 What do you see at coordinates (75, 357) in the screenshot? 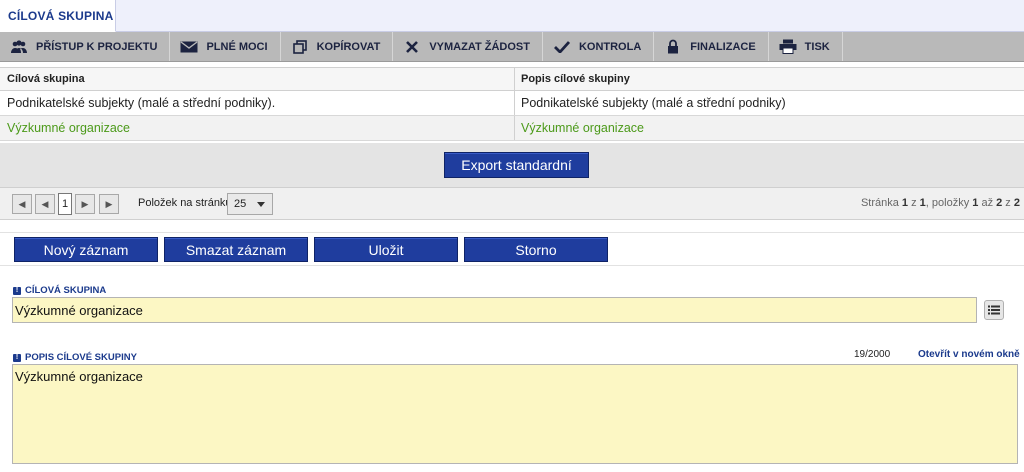
I see `description-label: ! POPIS CÍLOVÉ SKUPINY` at bounding box center [75, 357].